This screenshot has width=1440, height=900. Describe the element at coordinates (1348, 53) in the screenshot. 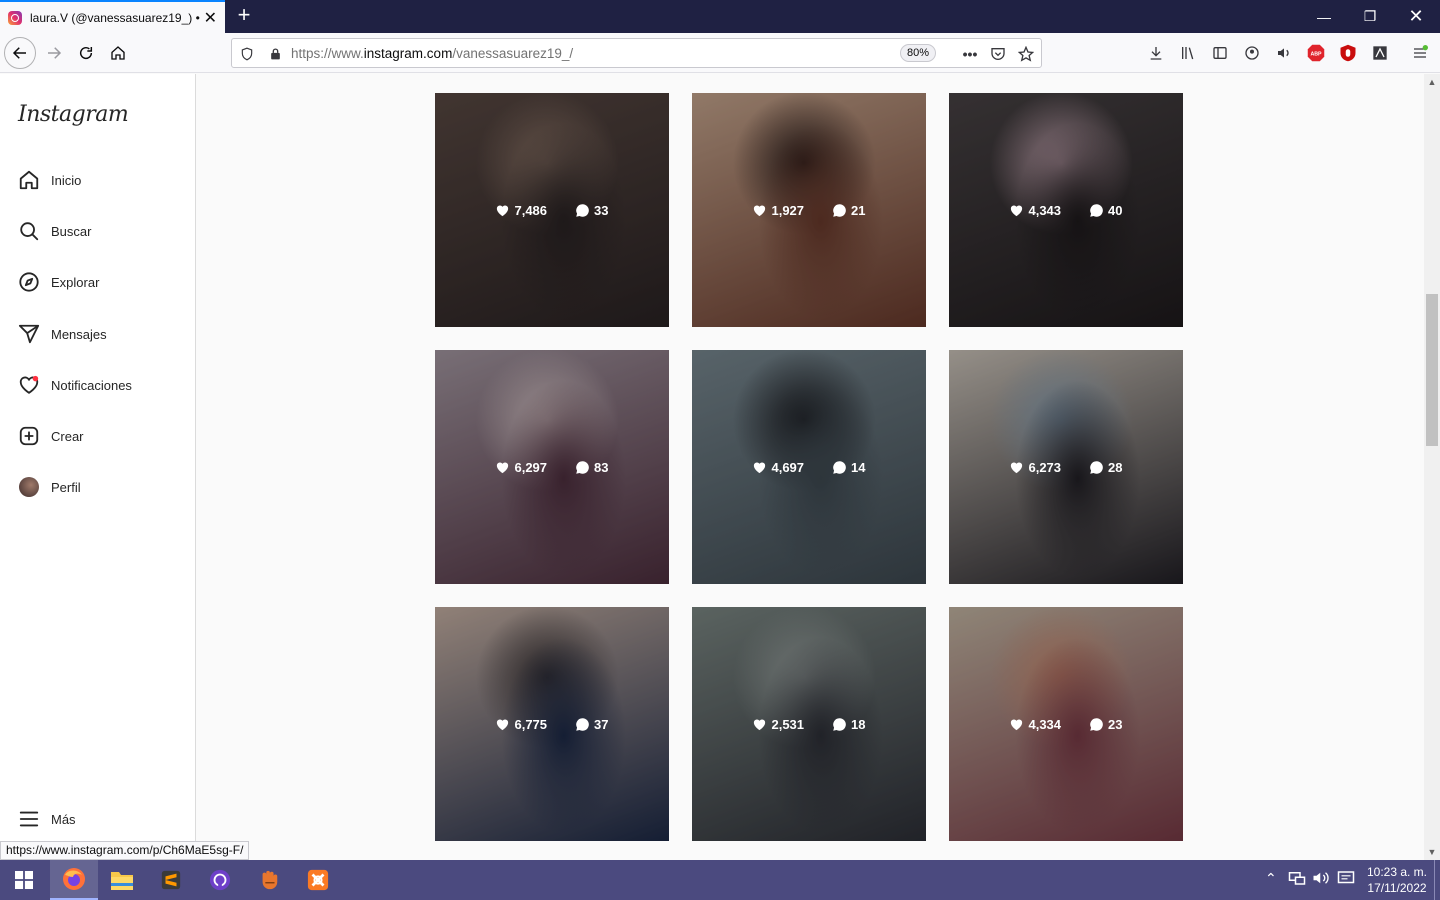

I see `ublock-icon` at that location.